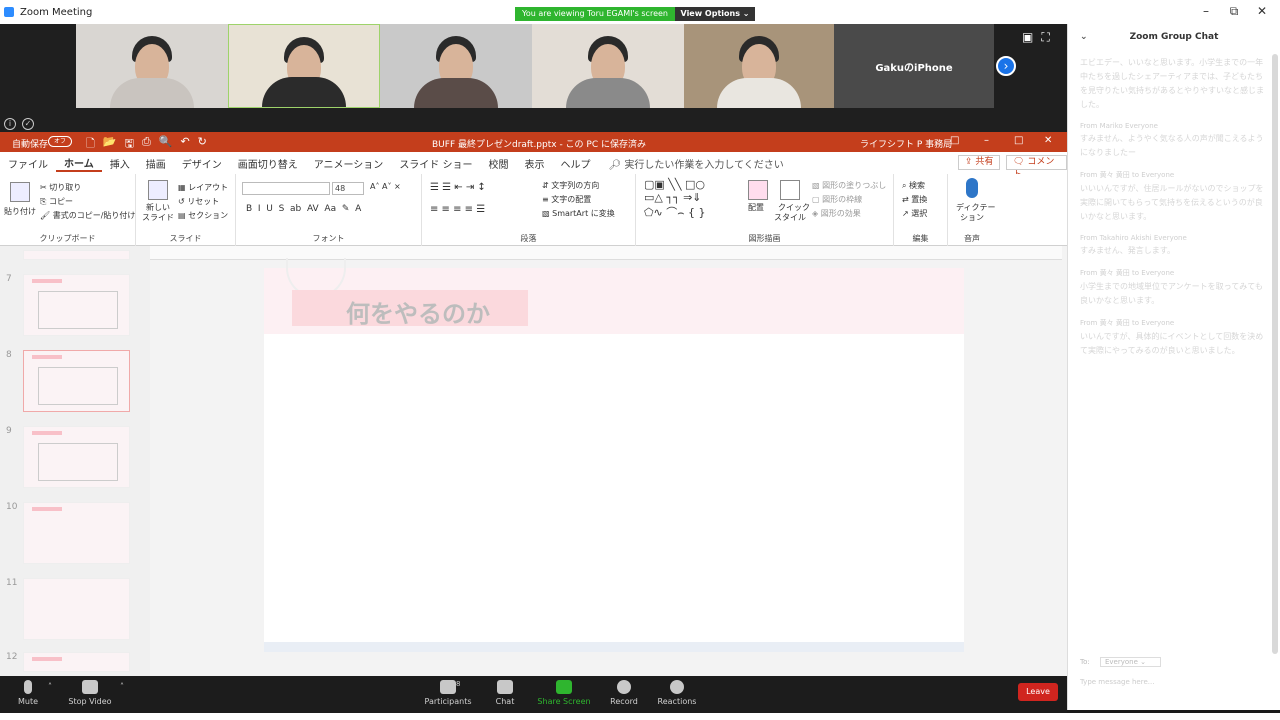 The height and width of the screenshot is (720, 1280). Describe the element at coordinates (790, 217) in the screenshot. I see `quick-styles-button-line2: スタイル` at that location.